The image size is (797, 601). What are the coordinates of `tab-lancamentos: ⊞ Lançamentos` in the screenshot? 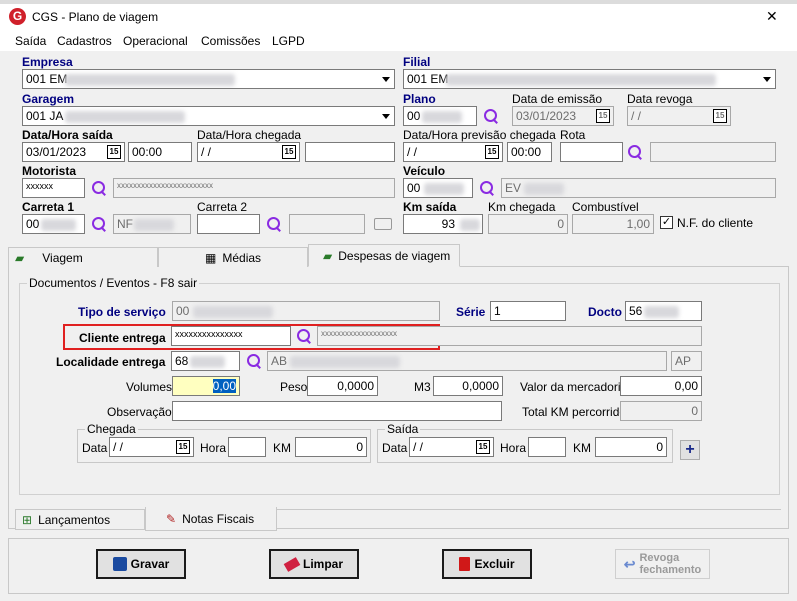 It's located at (80, 520).